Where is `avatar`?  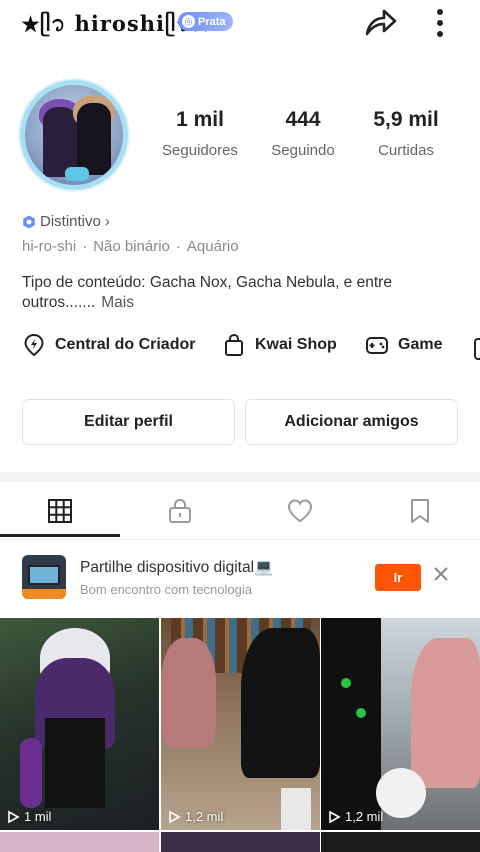 avatar is located at coordinates (74, 135).